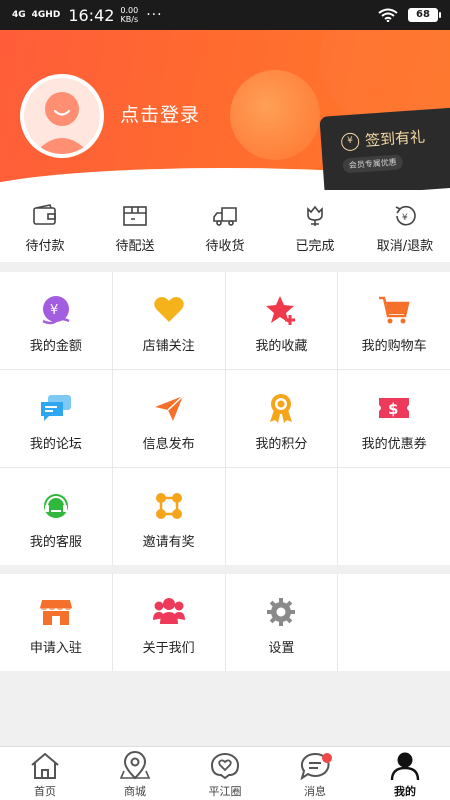  What do you see at coordinates (281, 310) in the screenshot?
I see `star-icon` at bounding box center [281, 310].